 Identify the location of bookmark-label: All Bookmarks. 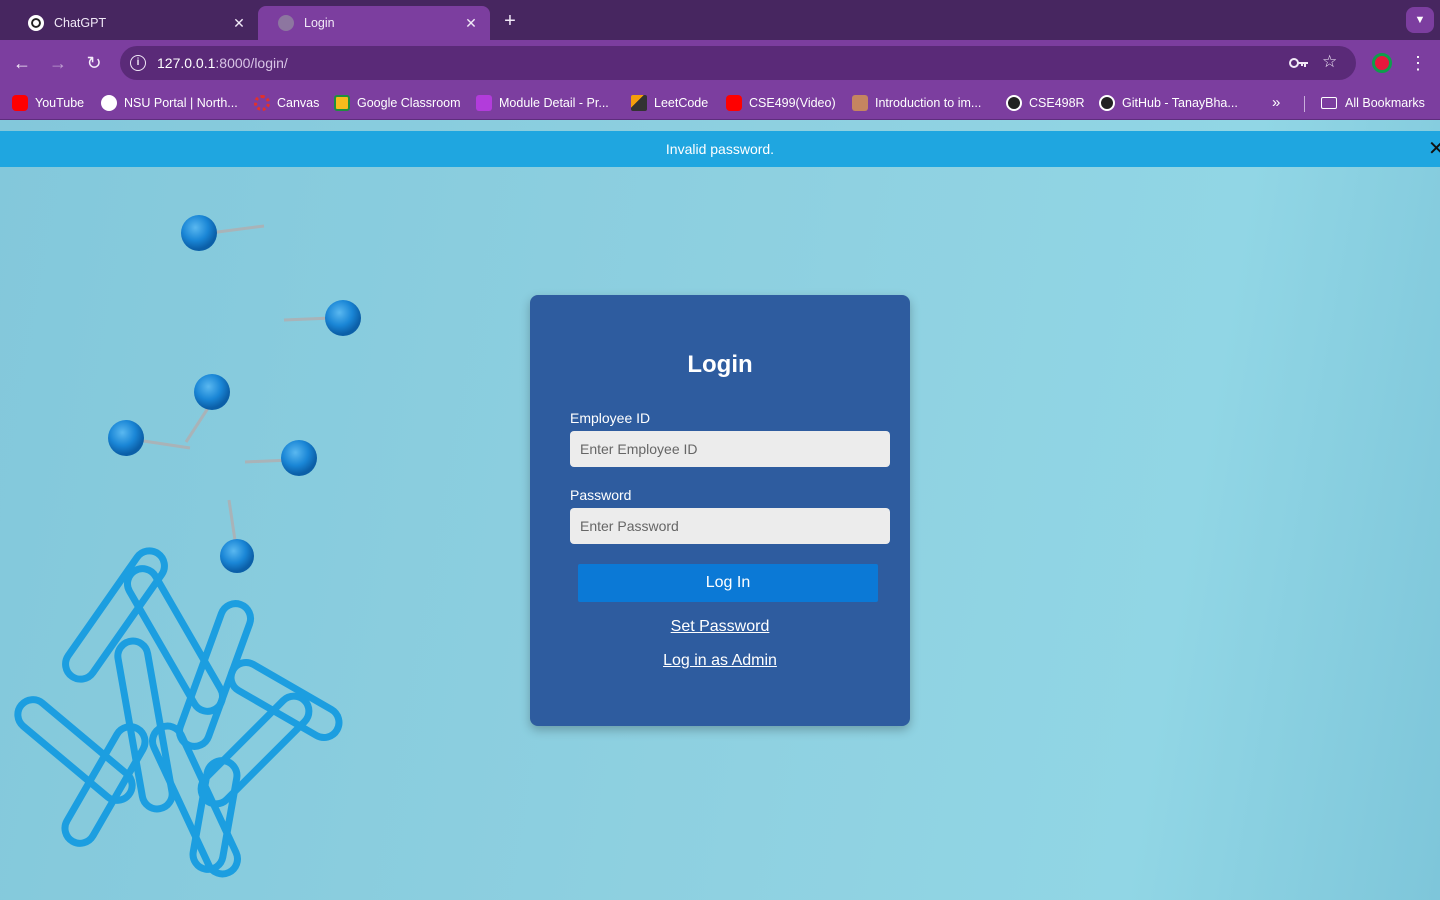
(1385, 103).